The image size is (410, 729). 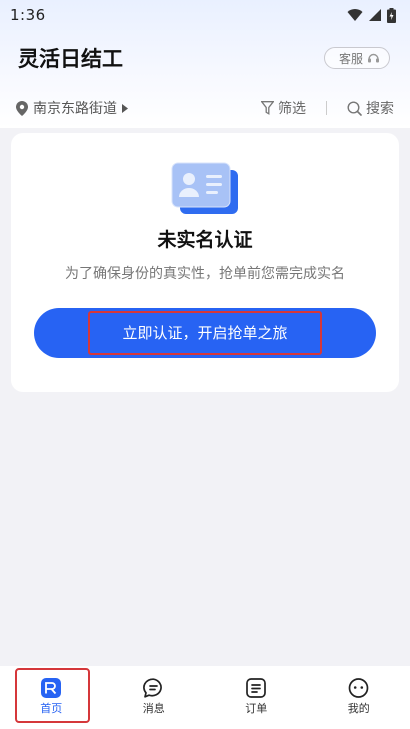 I want to click on tab-profile: 我的, so click(x=359, y=697).